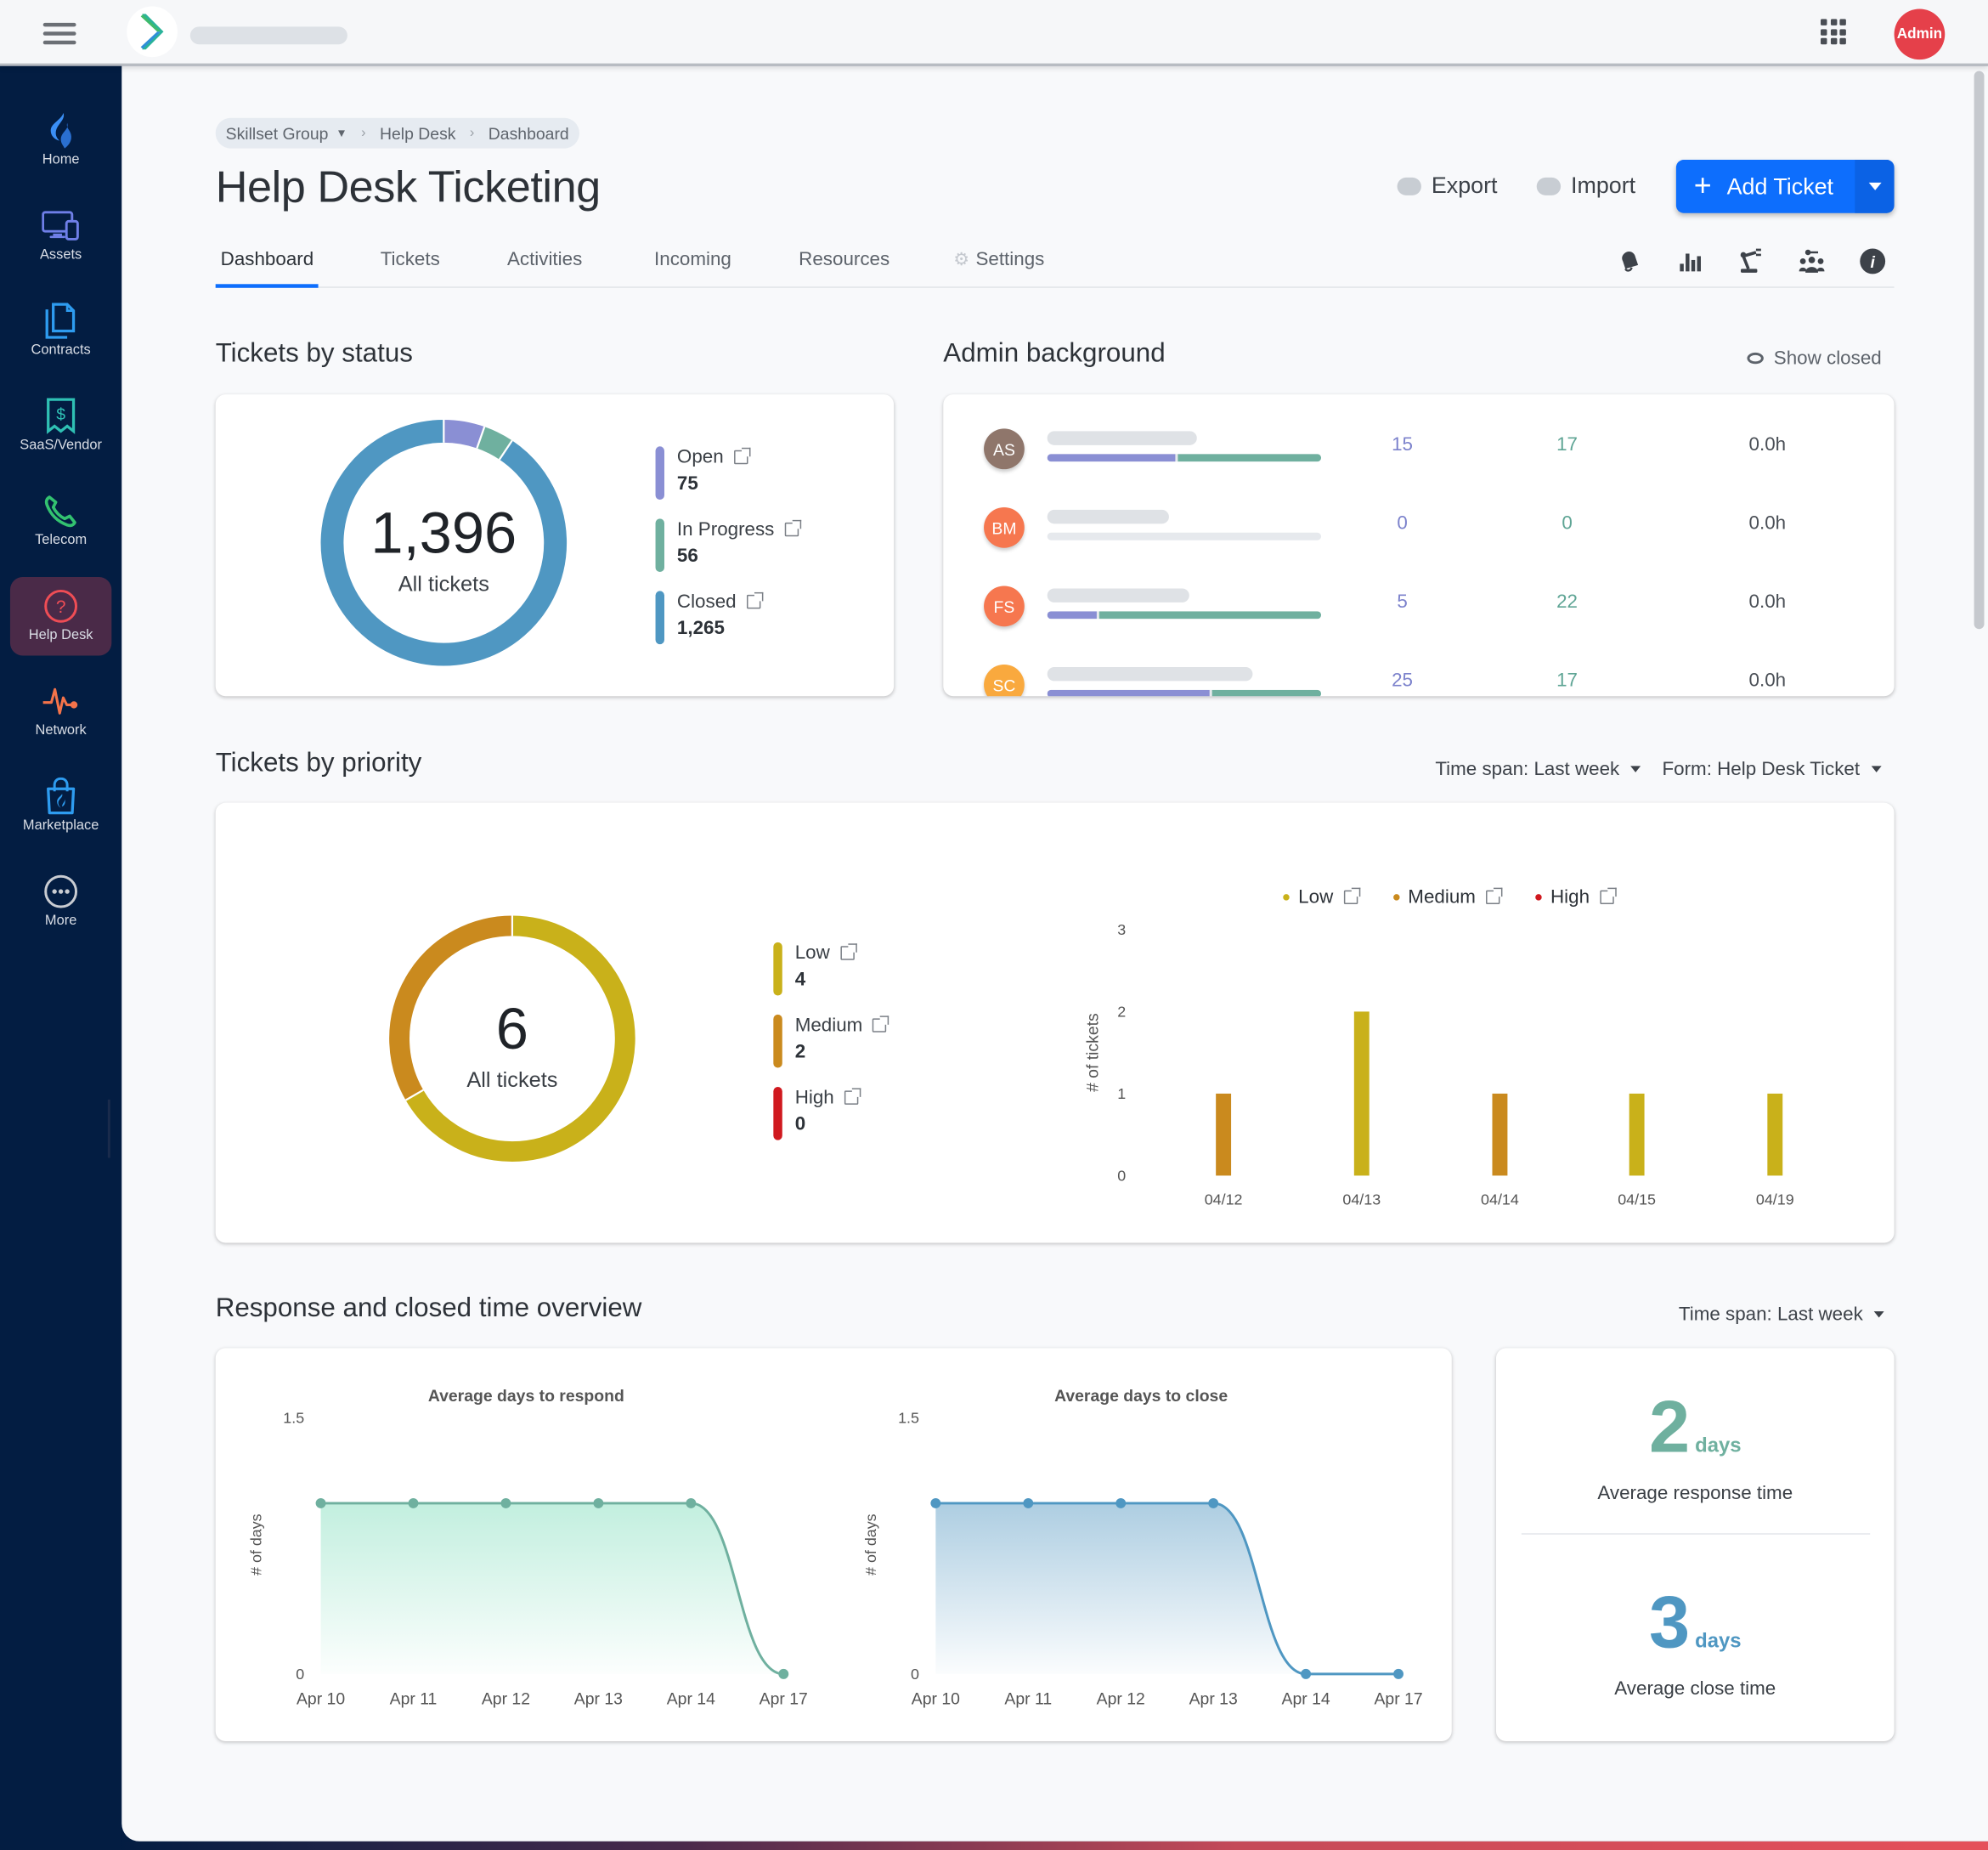 Image resolution: width=1988 pixels, height=1850 pixels. Describe the element at coordinates (1585, 186) in the screenshot. I see `import-button: Import` at that location.